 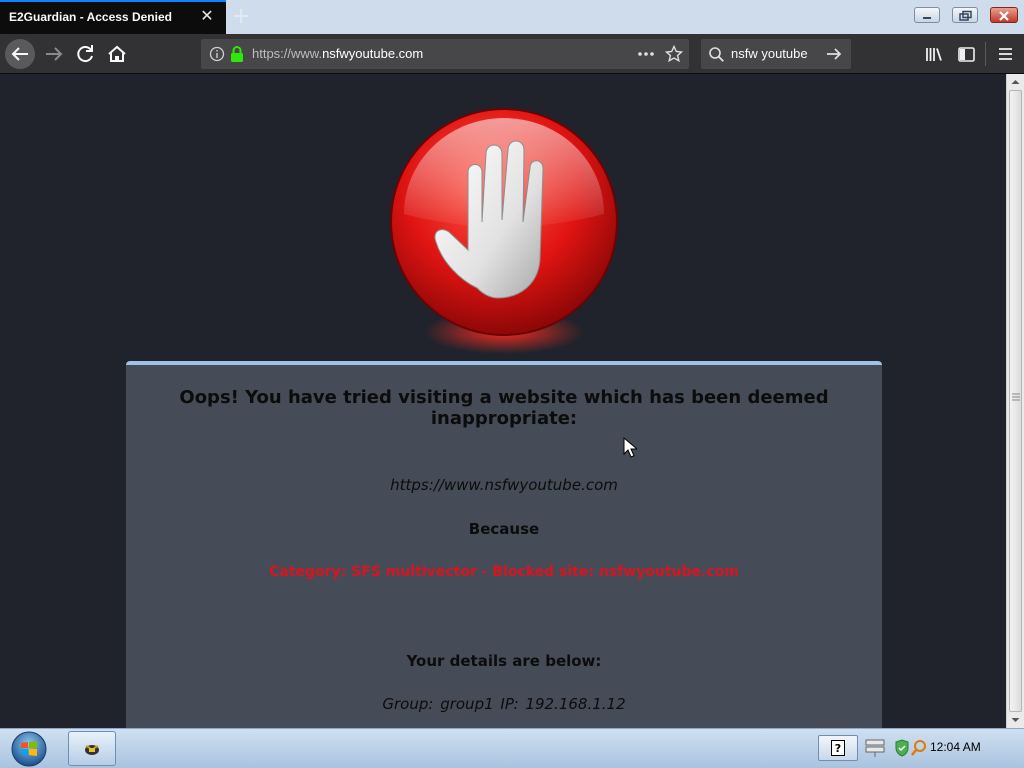 I want to click on details-label: Your details are below:, so click(x=504, y=661).